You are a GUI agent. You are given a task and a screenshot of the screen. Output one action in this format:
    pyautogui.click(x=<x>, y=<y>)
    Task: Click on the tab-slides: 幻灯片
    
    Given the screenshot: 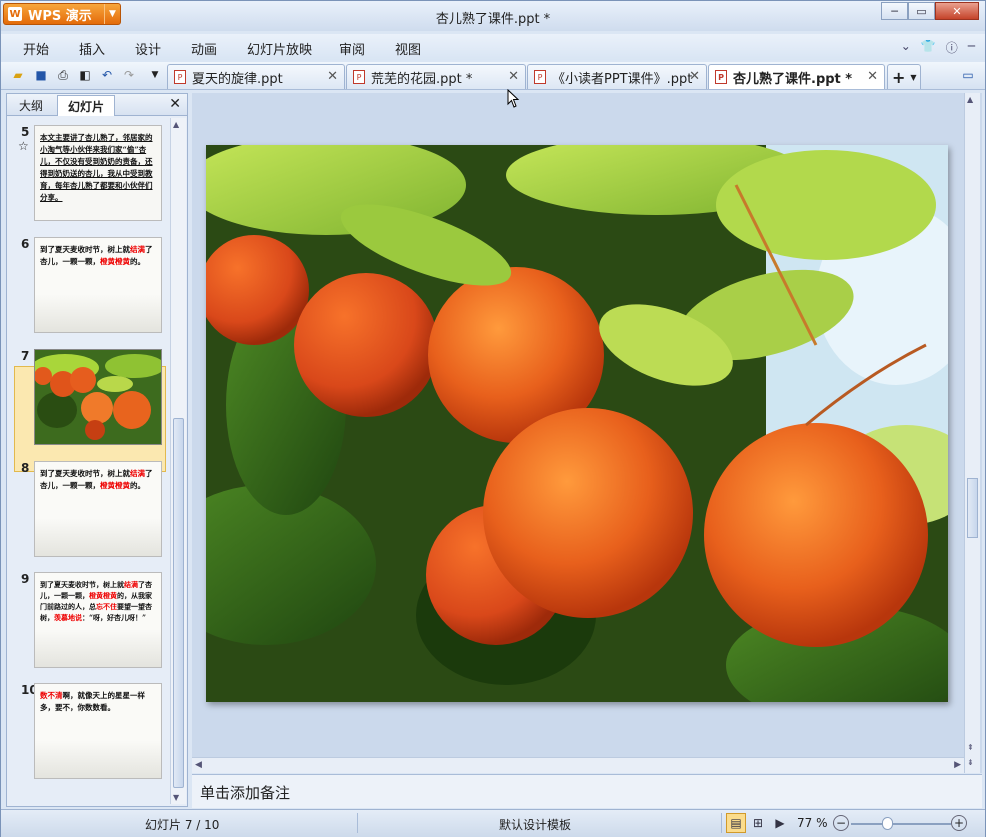 What is the action you would take?
    pyautogui.click(x=86, y=105)
    